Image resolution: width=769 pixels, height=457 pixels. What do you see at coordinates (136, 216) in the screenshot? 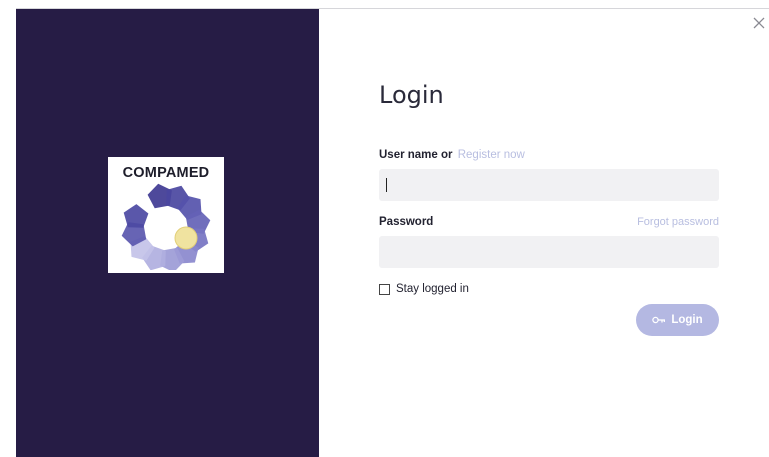
I see `logo-ring-segment` at bounding box center [136, 216].